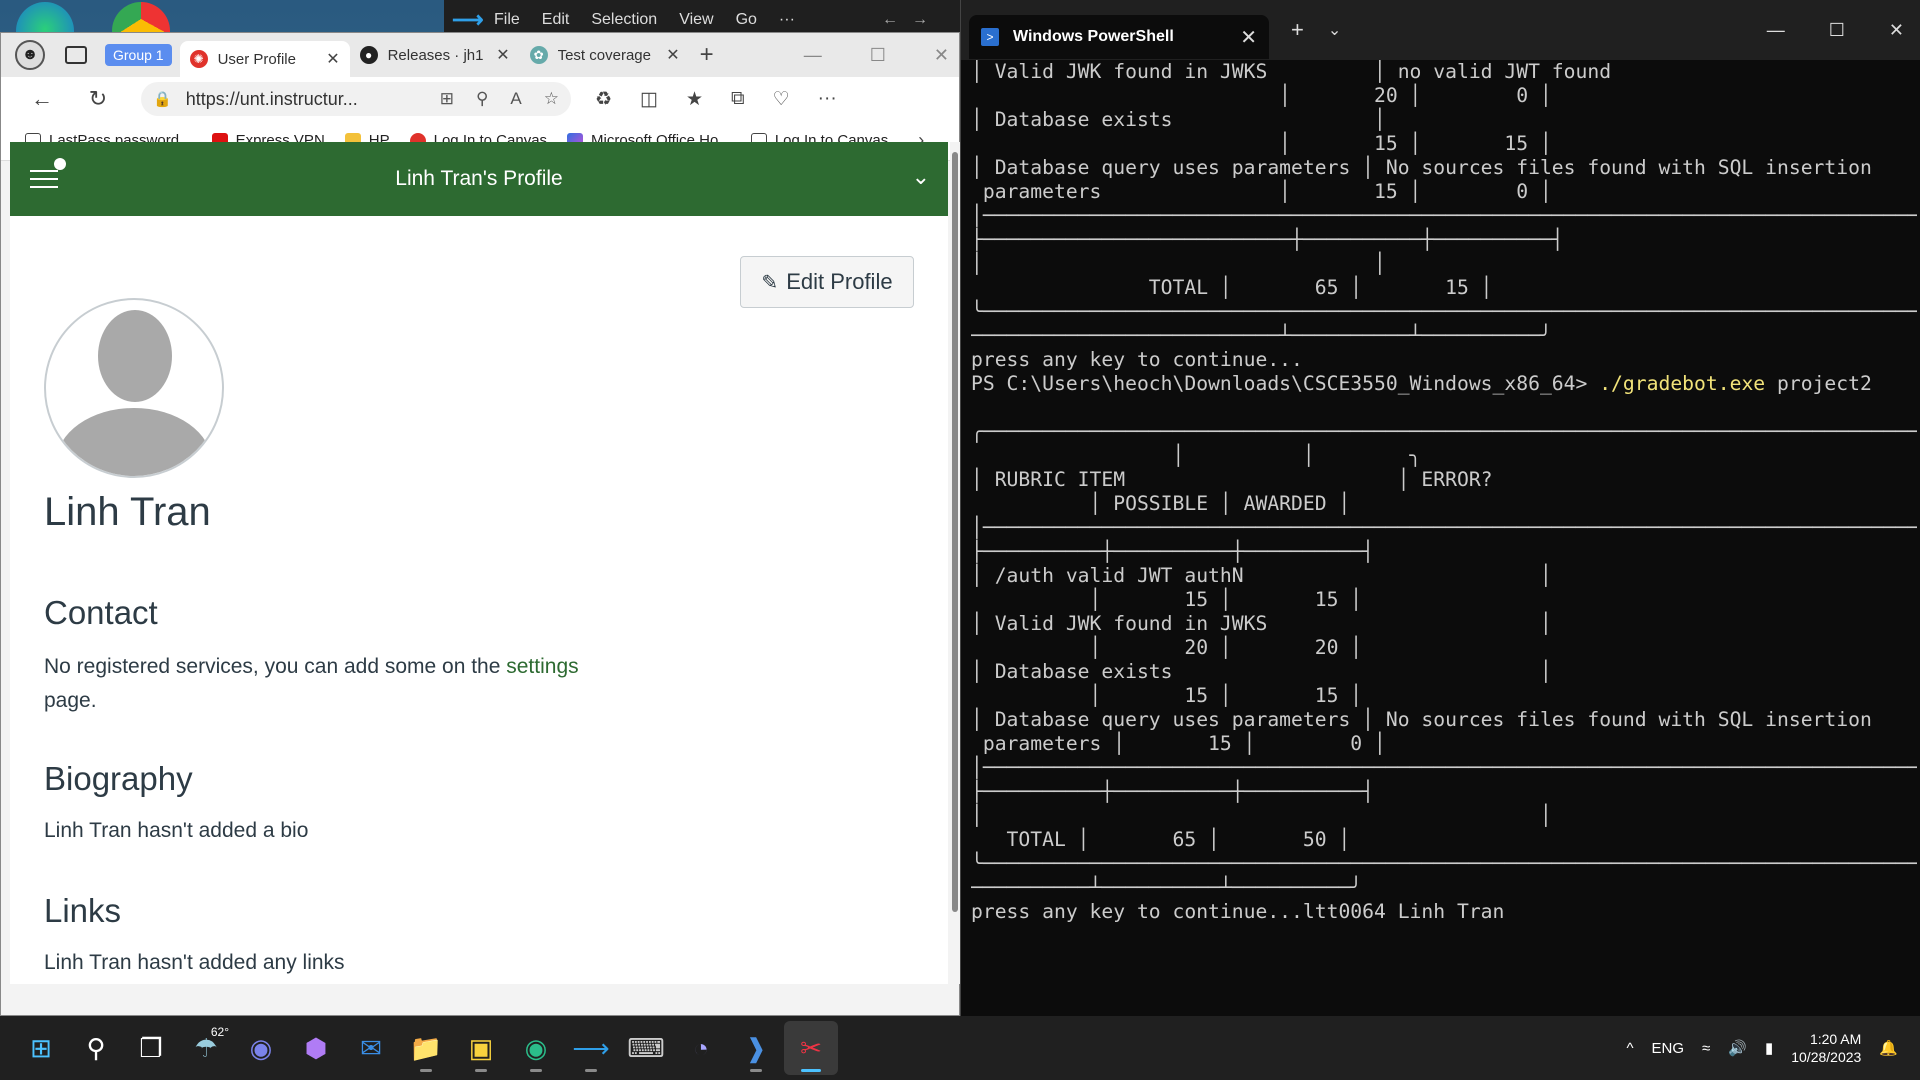 The width and height of the screenshot is (1920, 1080). I want to click on toolbar-actions: ♻ ◫ ★ ⧉ ♡ ···, so click(716, 99).